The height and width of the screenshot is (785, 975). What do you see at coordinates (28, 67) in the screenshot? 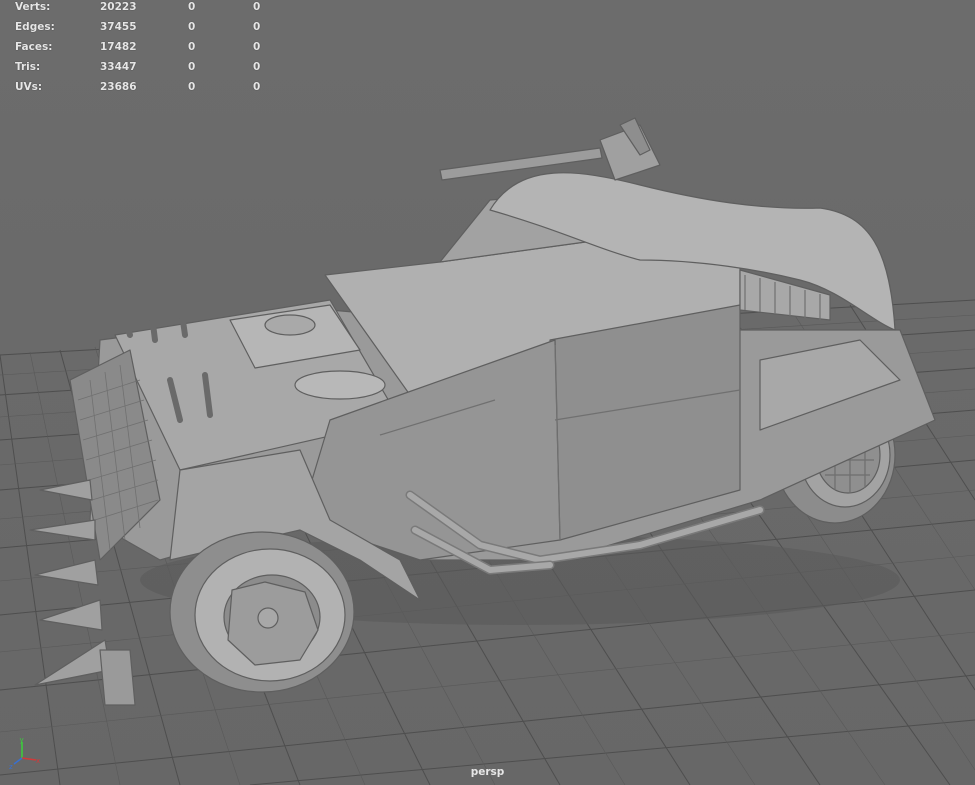
I see `hud-label: Tris:` at bounding box center [28, 67].